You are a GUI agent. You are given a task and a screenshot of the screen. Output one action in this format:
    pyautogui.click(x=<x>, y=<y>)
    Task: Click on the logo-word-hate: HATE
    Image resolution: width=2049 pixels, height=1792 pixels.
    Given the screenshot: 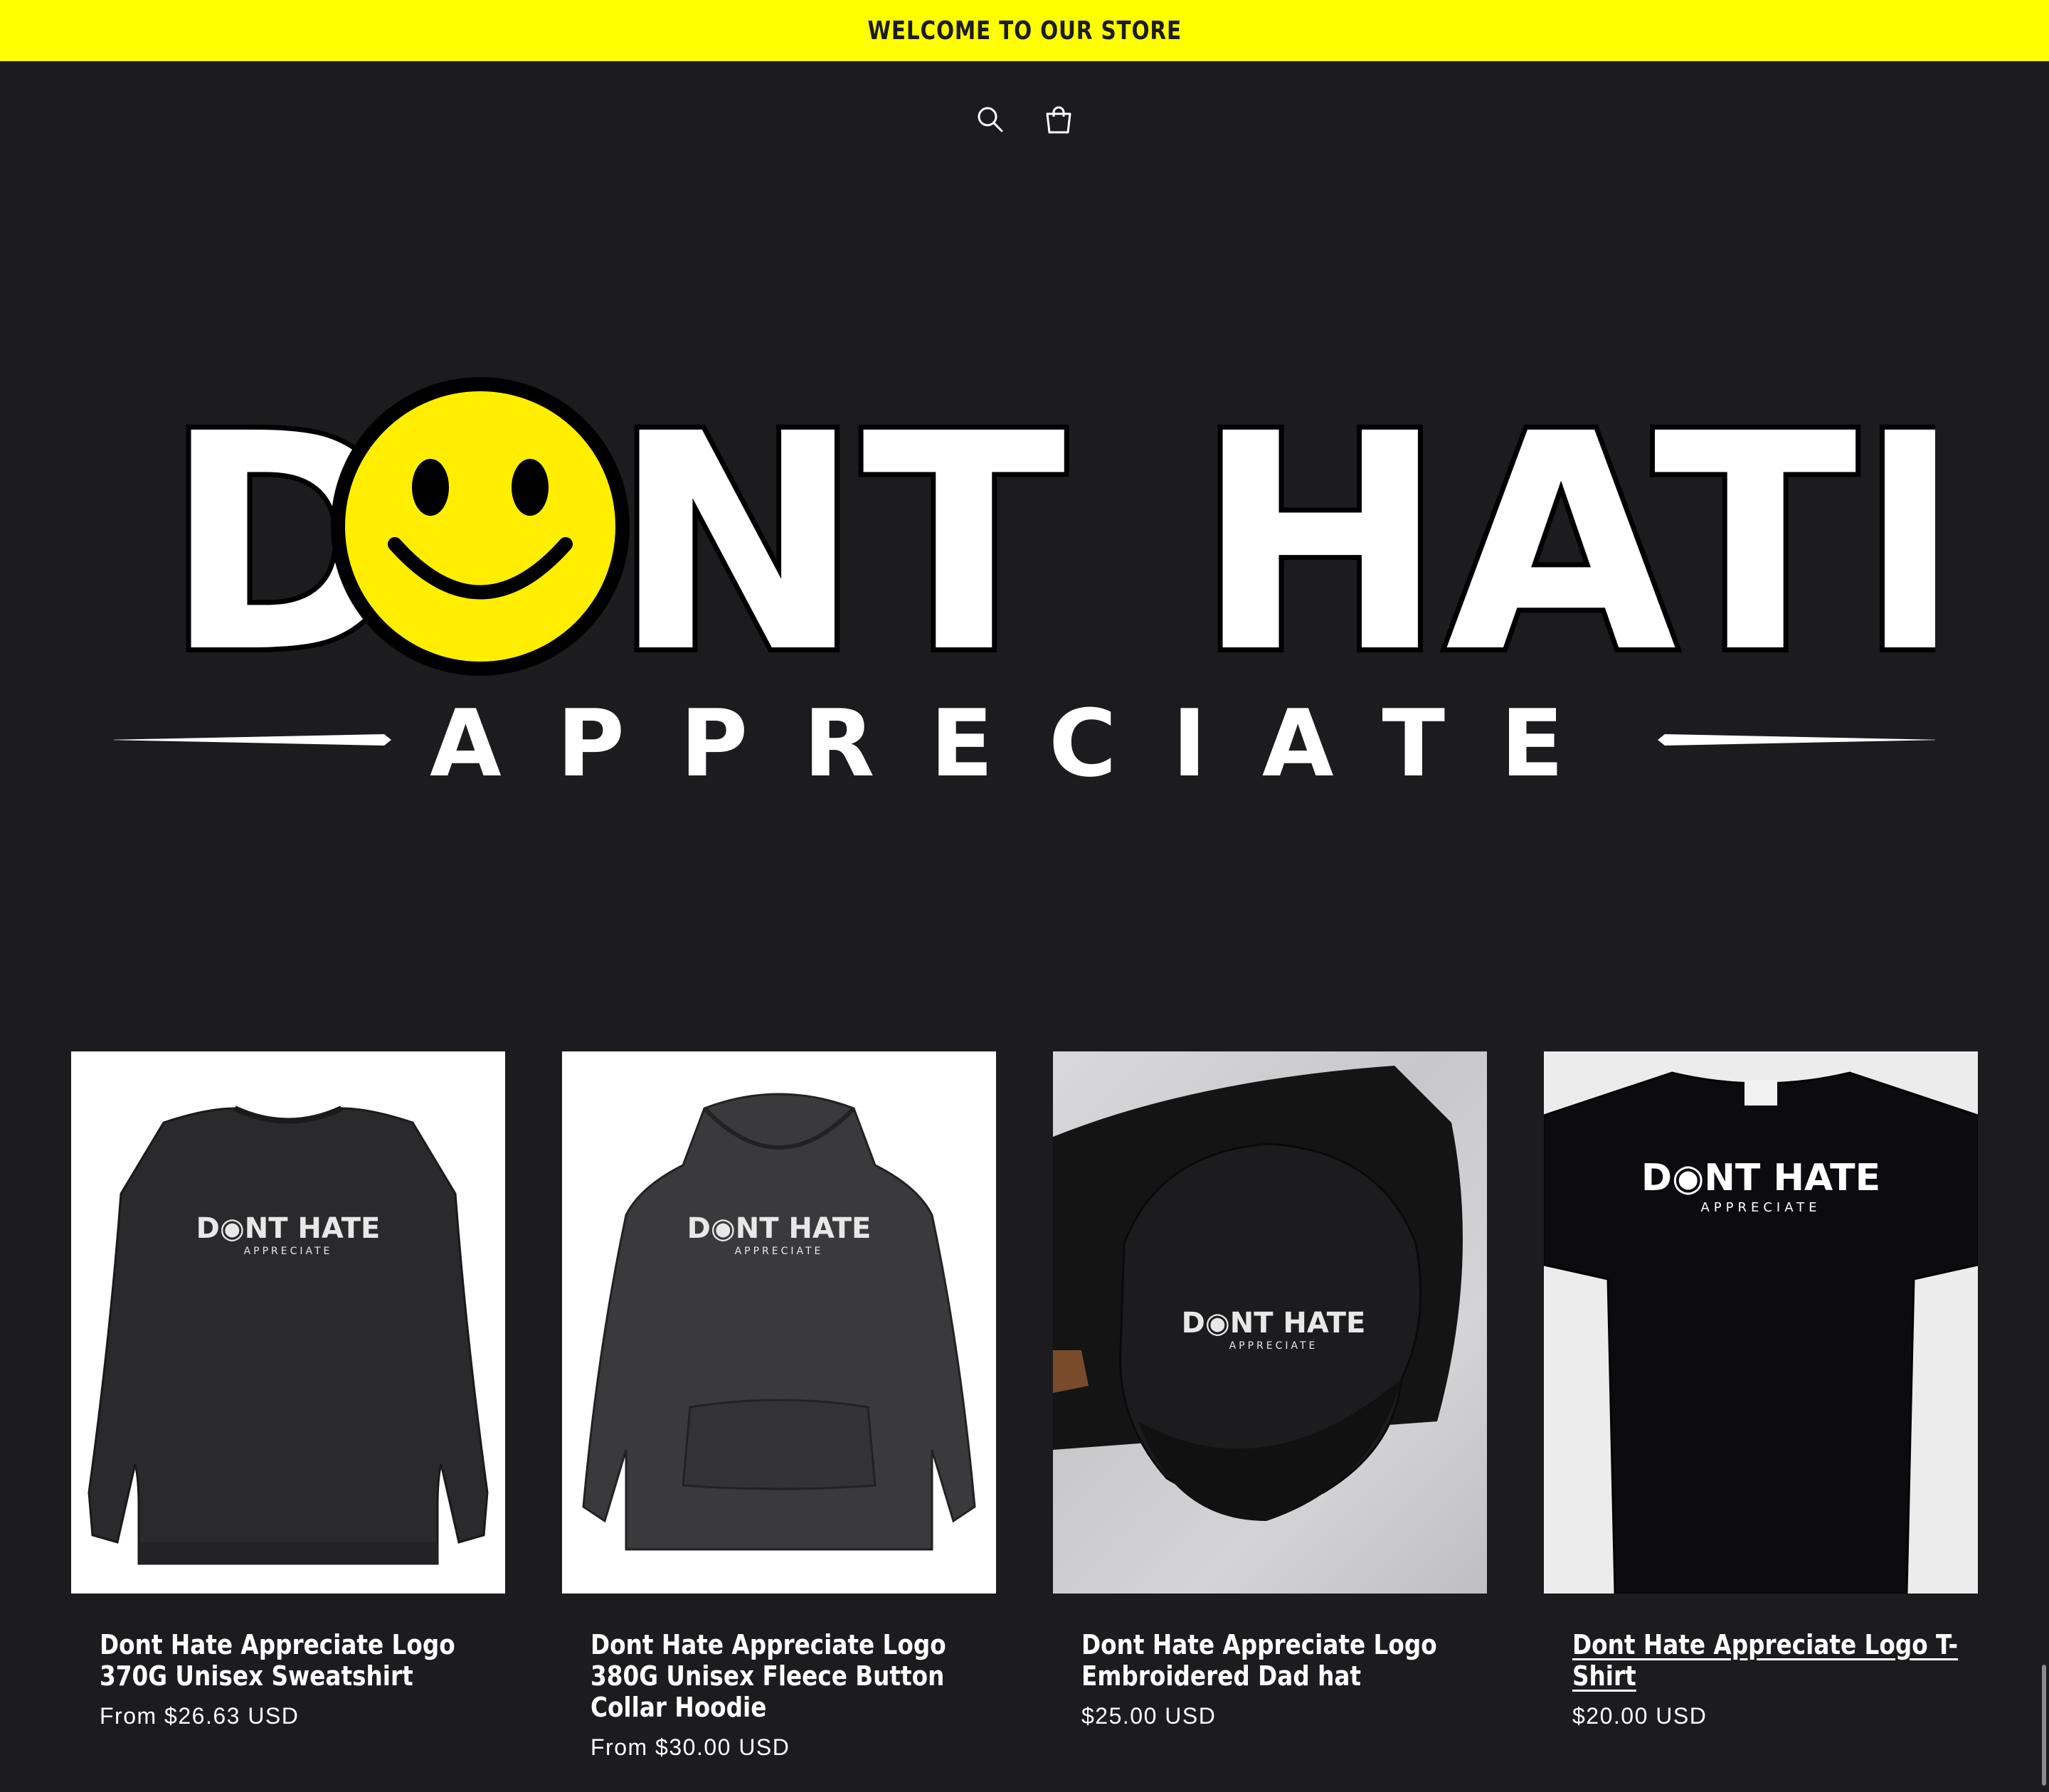 What is the action you would take?
    pyautogui.click(x=1565, y=545)
    